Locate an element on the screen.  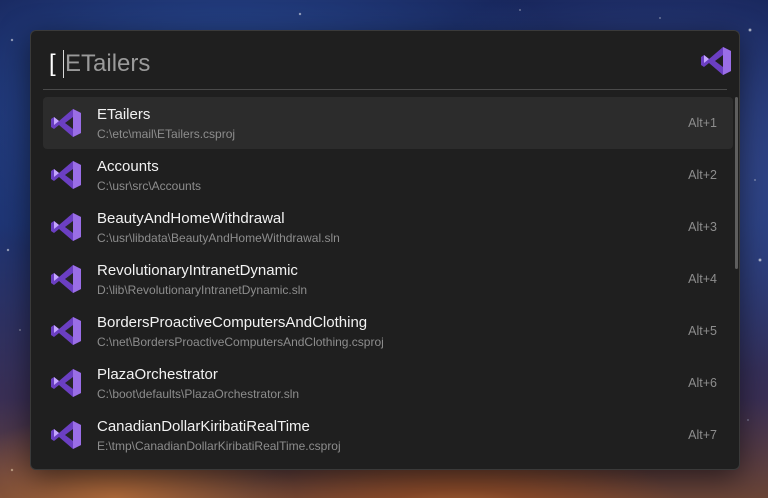
query-prefix: [ is located at coordinates (52, 63).